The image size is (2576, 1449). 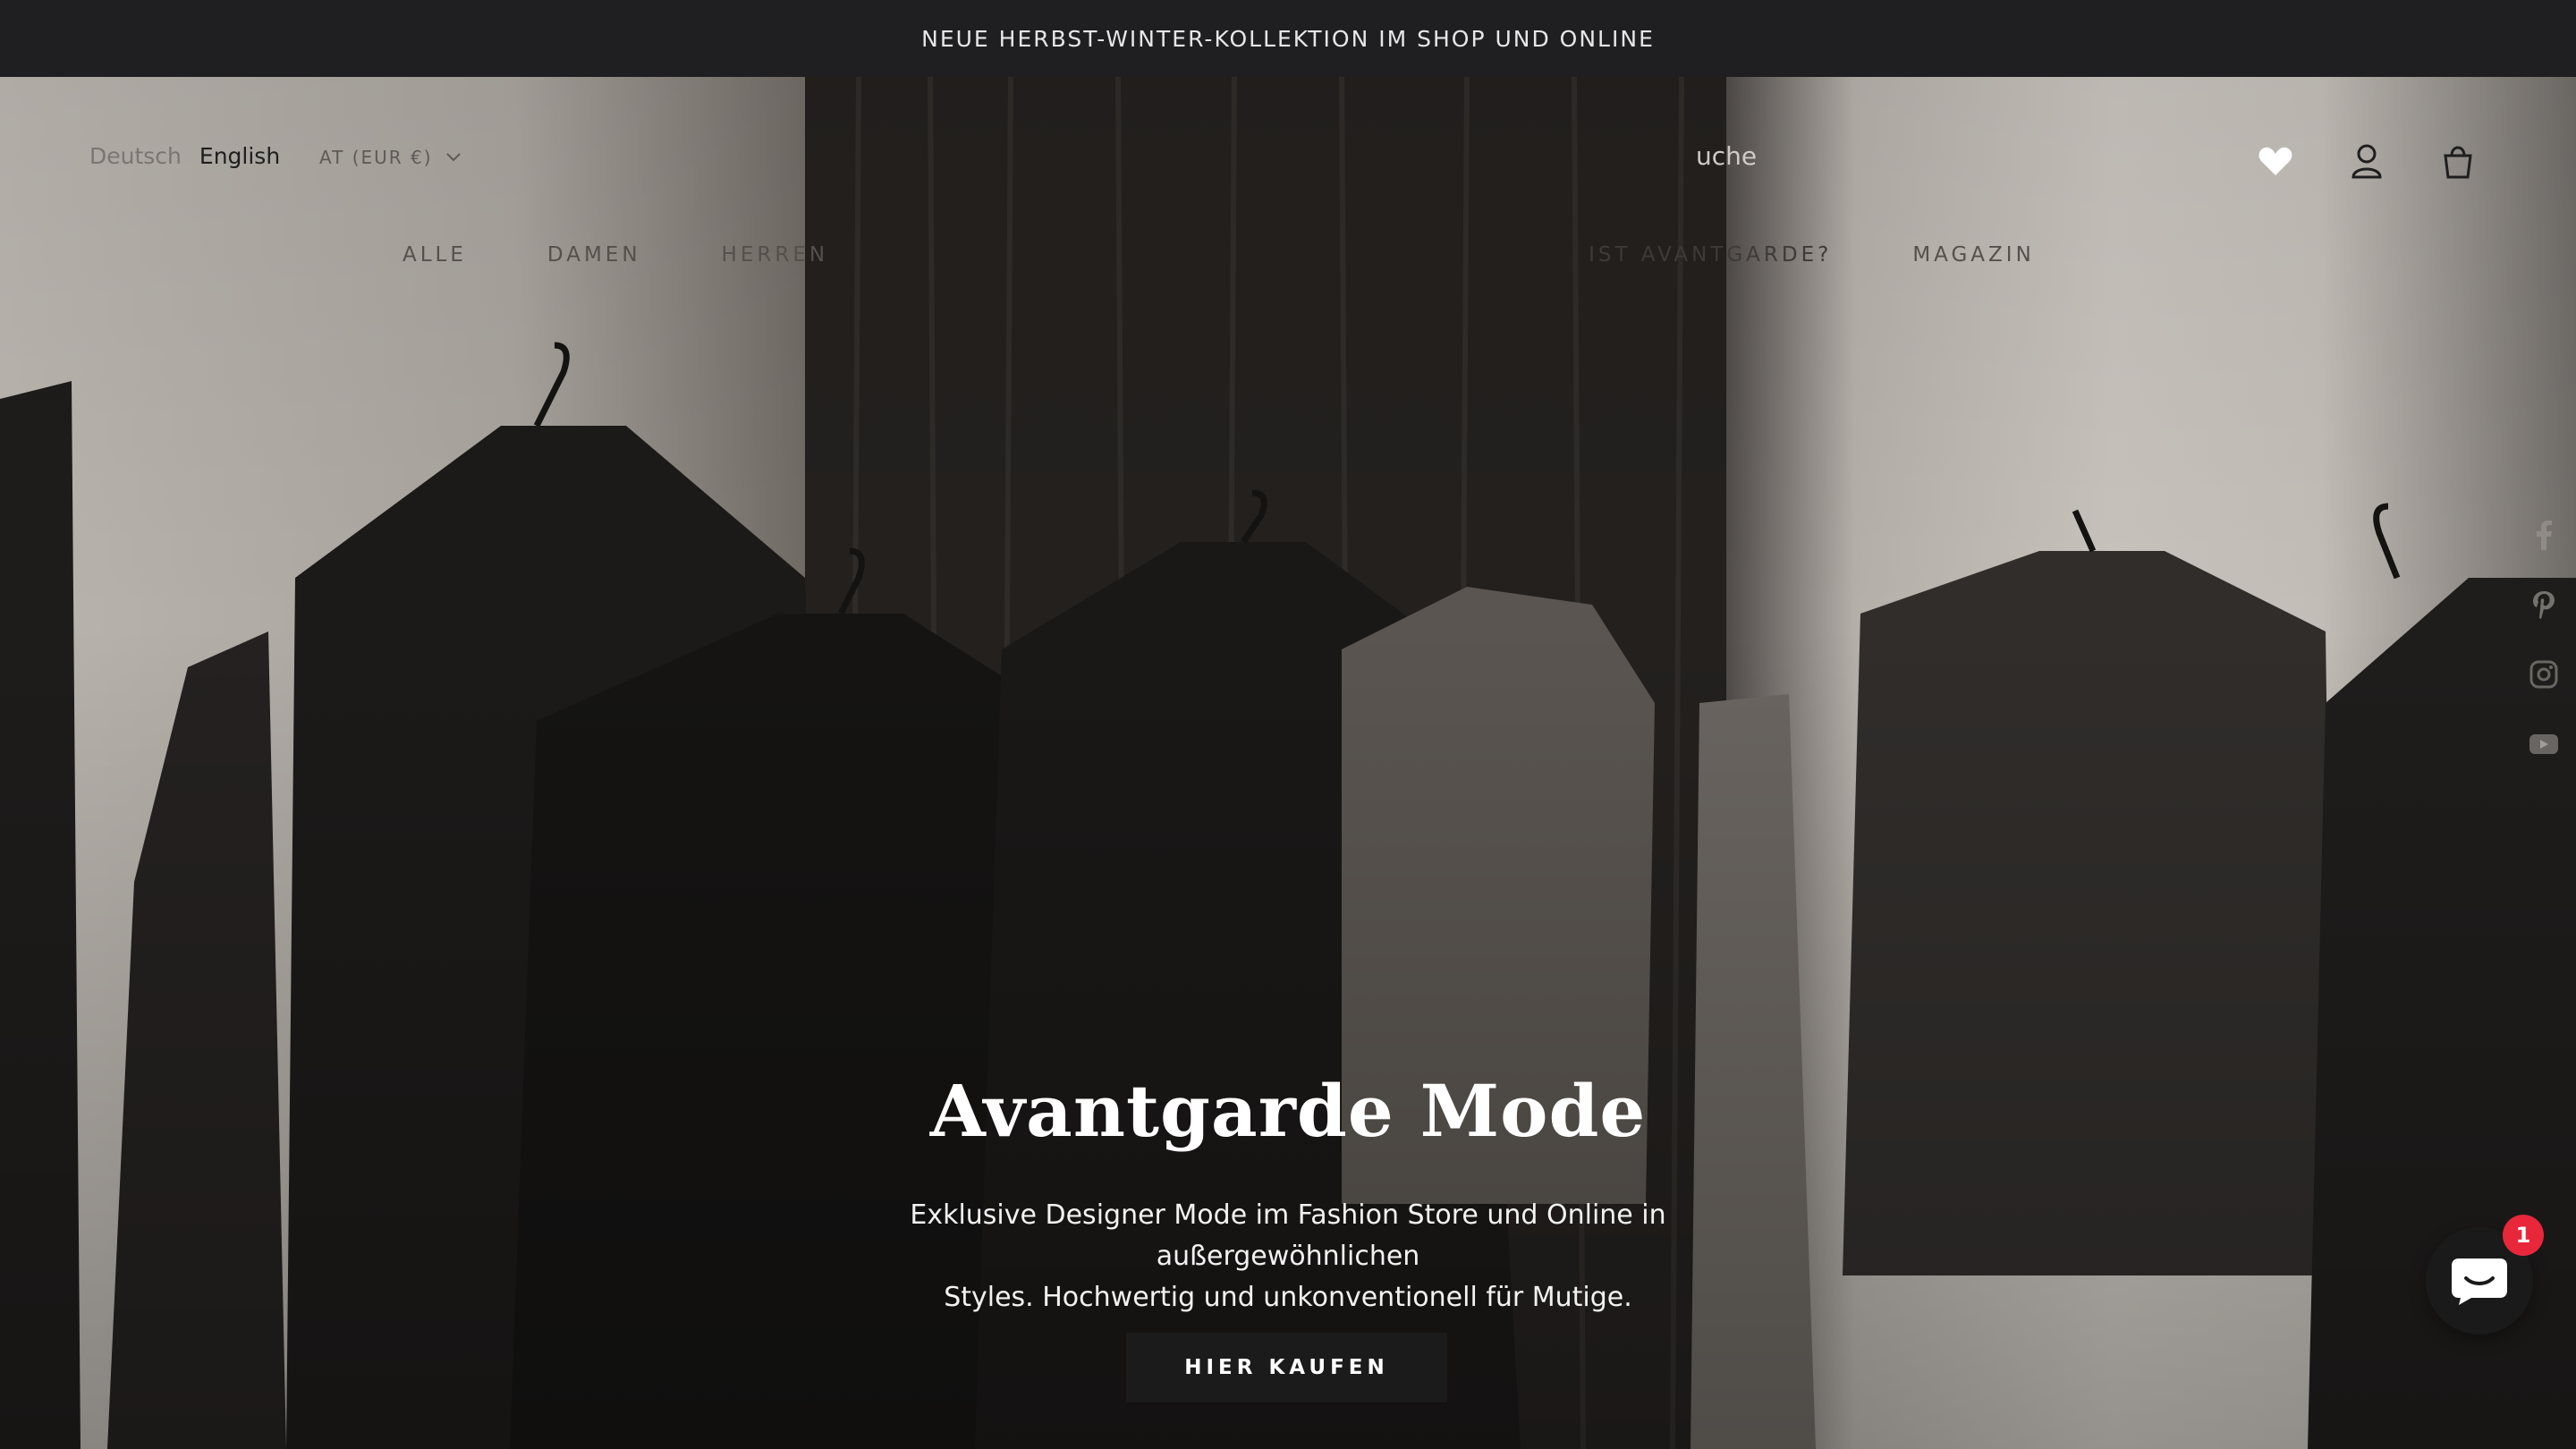 I want to click on search-input: uche, so click(x=1726, y=156).